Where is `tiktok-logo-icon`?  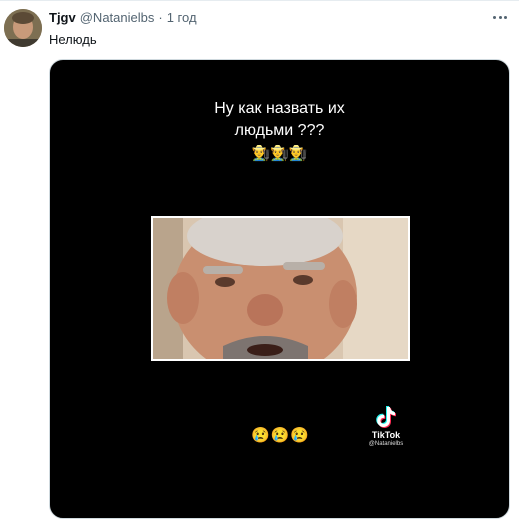 tiktok-logo-icon is located at coordinates (386, 417).